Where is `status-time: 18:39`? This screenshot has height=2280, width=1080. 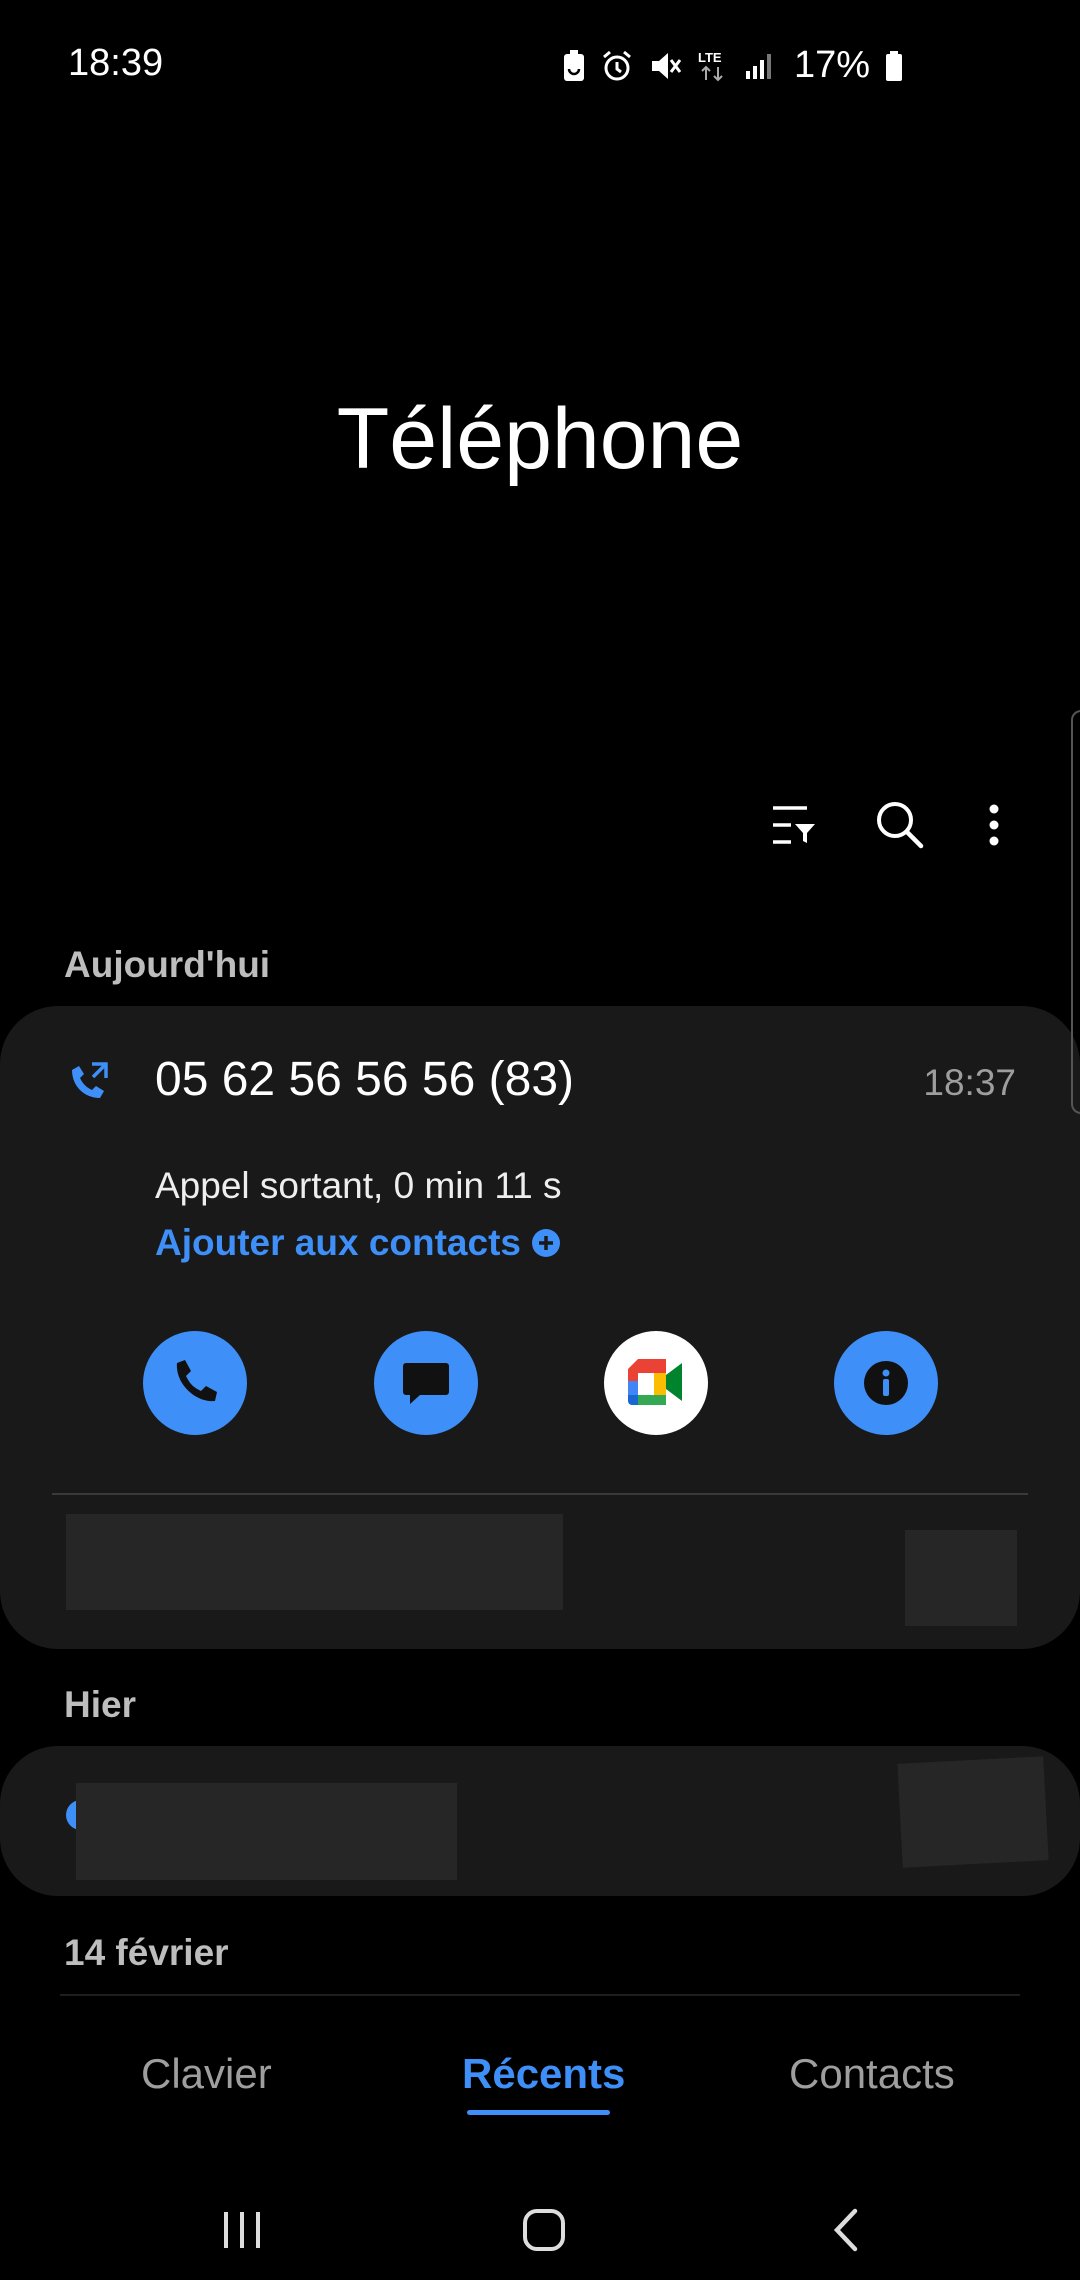
status-time: 18:39 is located at coordinates (116, 63).